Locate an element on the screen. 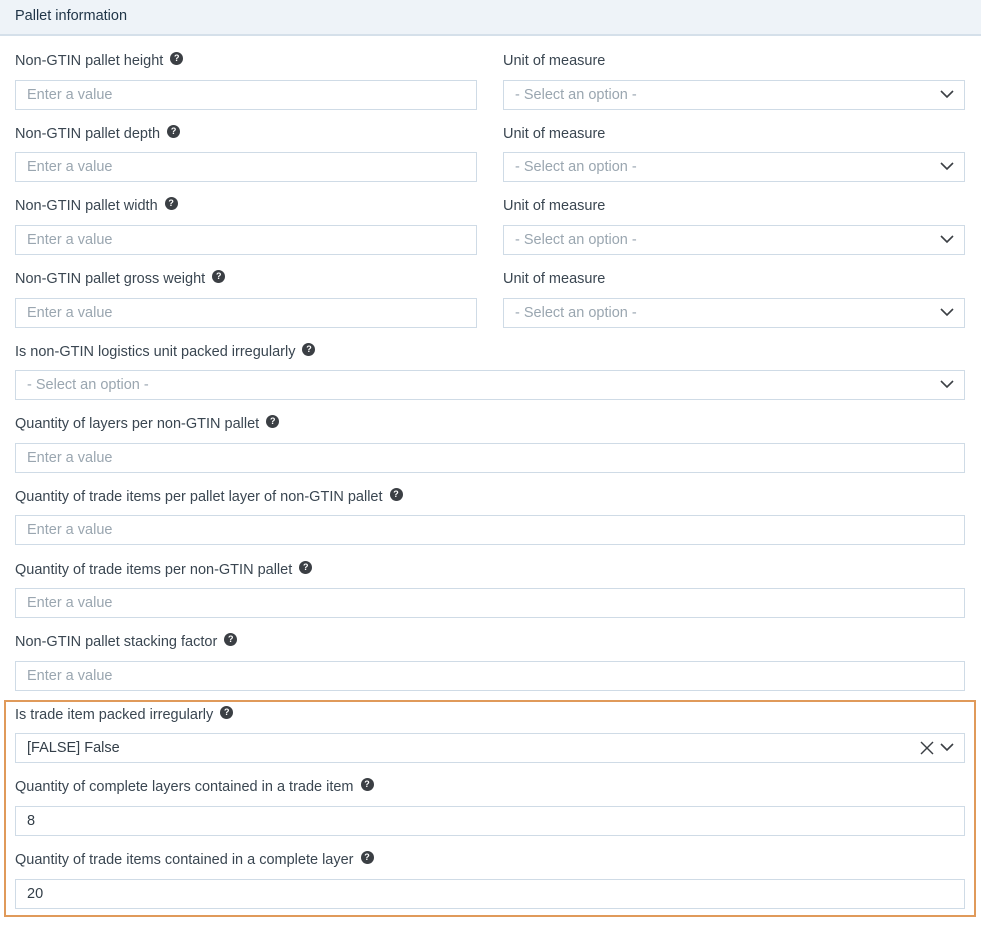 The width and height of the screenshot is (981, 925). layers-per-pallet-label: Quantity of layers per non-GTIN pallet? is located at coordinates (147, 423).